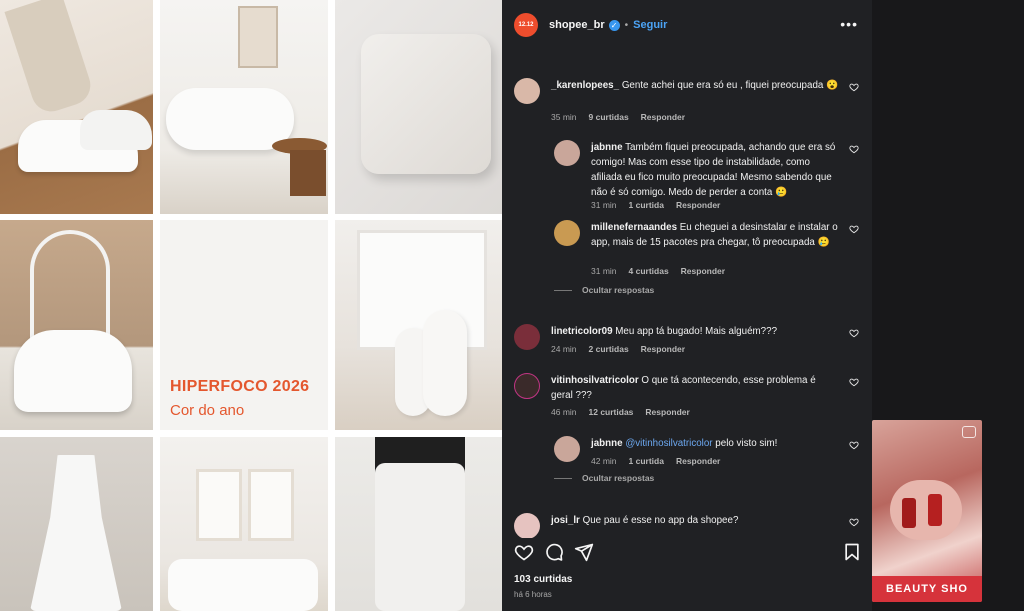  Describe the element at coordinates (244, 524) in the screenshot. I see `image-wall-art` at that location.